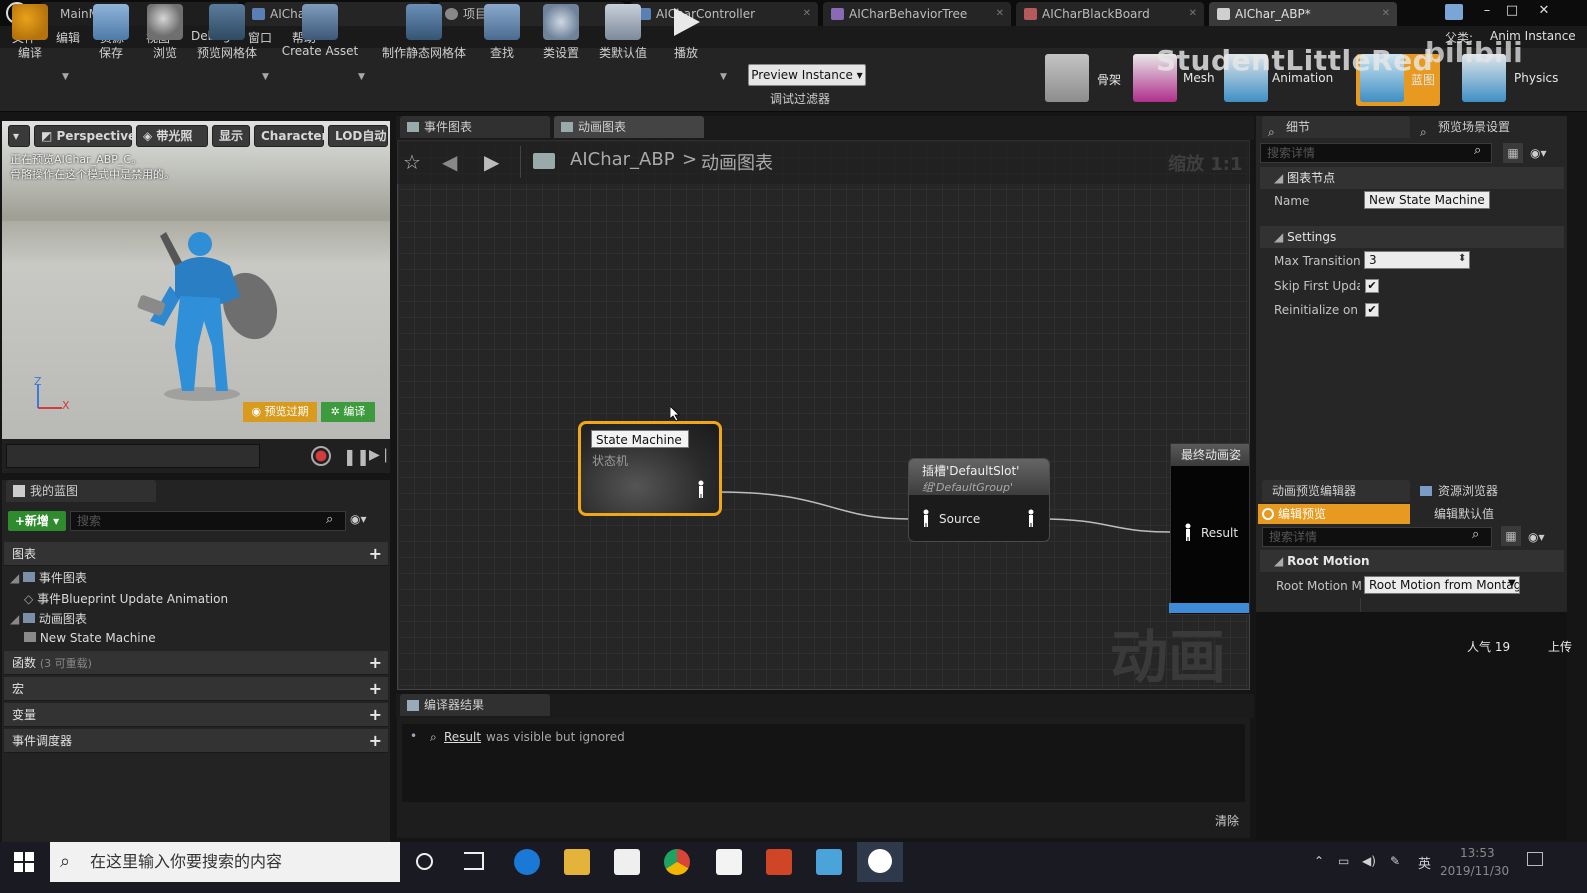 The image size is (1587, 893). What do you see at coordinates (650, 468) in the screenshot?
I see `state-machine-node: State Machine 状态机` at bounding box center [650, 468].